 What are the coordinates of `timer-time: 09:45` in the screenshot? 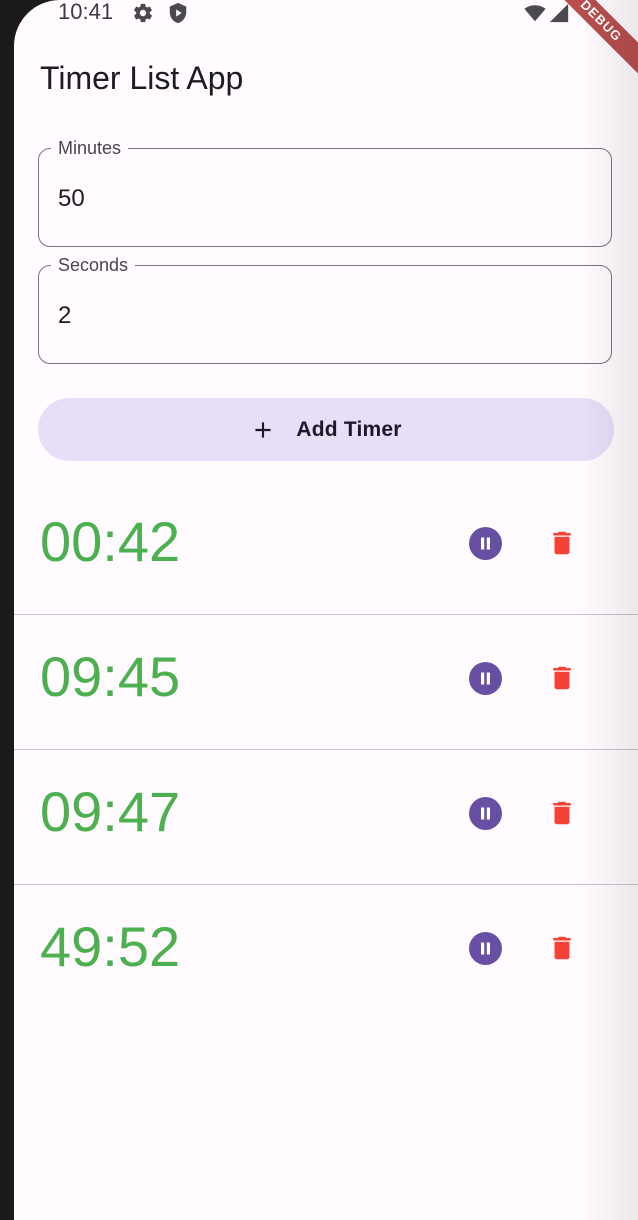 It's located at (110, 676).